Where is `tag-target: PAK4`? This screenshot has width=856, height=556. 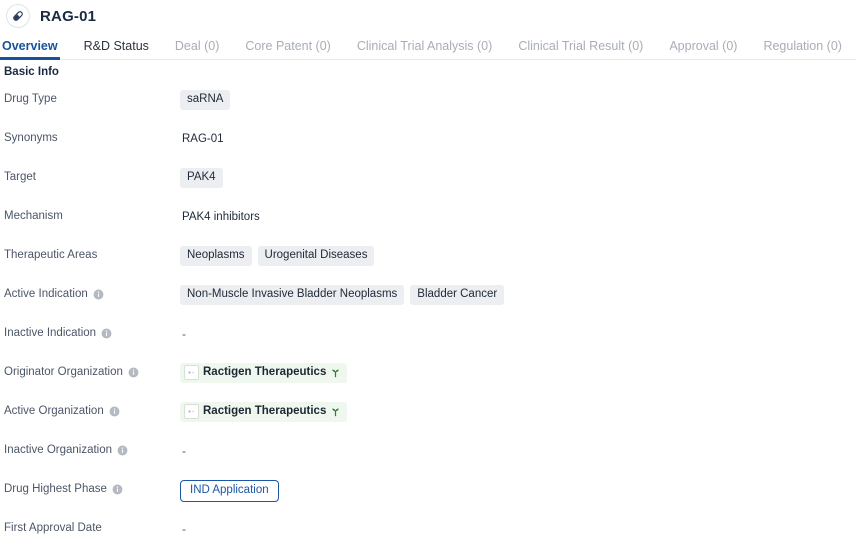 tag-target: PAK4 is located at coordinates (201, 178).